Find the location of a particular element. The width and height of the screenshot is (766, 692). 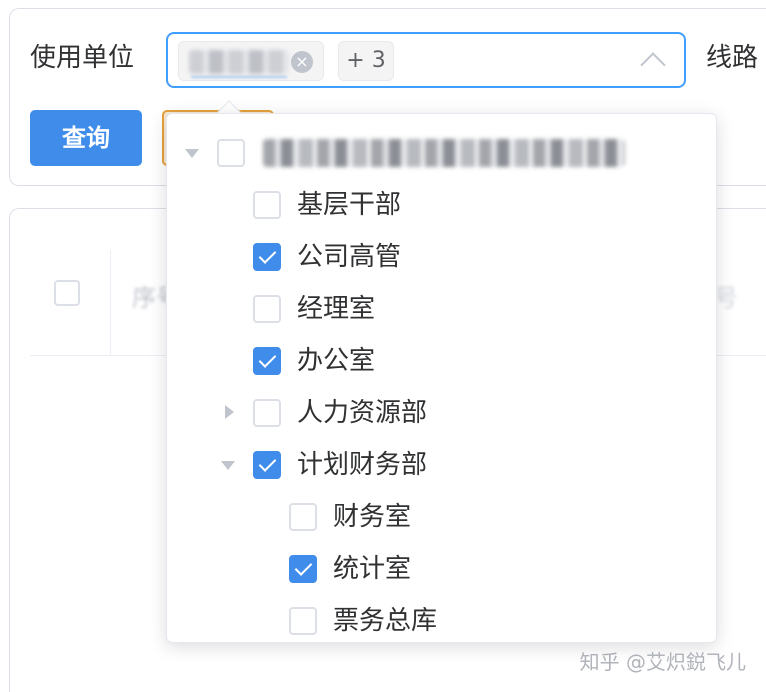

tag-close-icon: × is located at coordinates (302, 62).